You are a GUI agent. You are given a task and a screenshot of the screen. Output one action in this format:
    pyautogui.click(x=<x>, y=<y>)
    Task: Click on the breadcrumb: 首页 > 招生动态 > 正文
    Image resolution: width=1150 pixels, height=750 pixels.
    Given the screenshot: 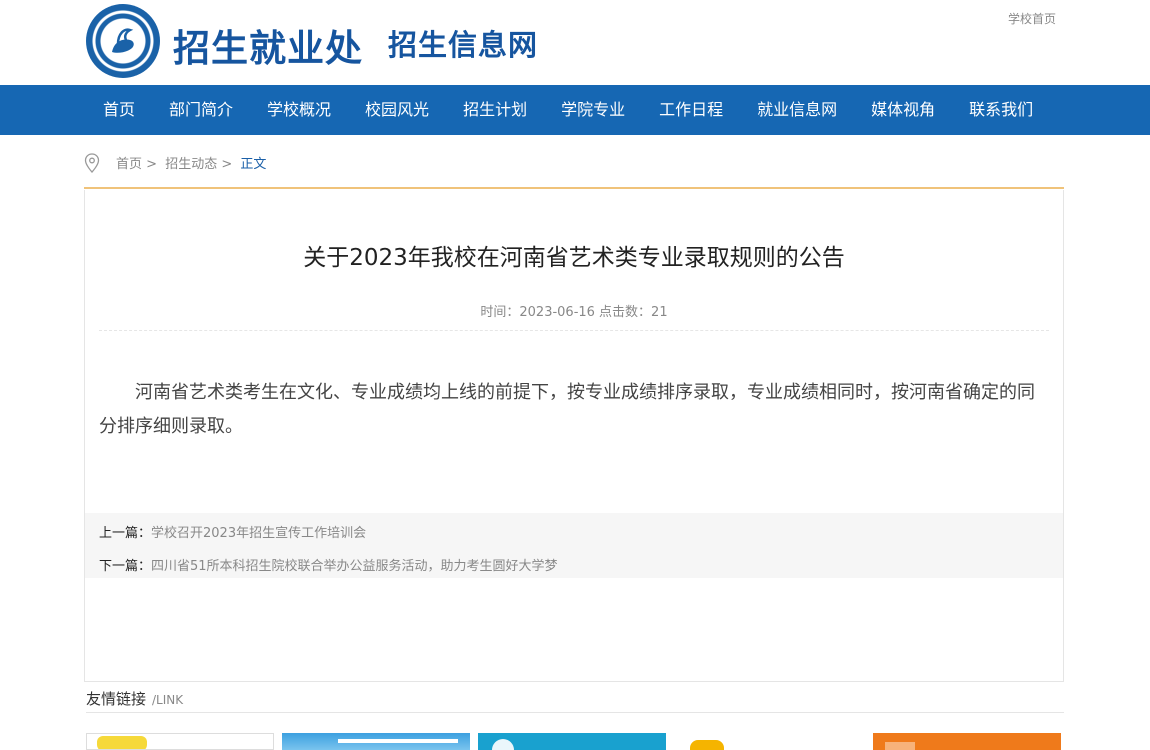 What is the action you would take?
    pyautogui.click(x=574, y=162)
    